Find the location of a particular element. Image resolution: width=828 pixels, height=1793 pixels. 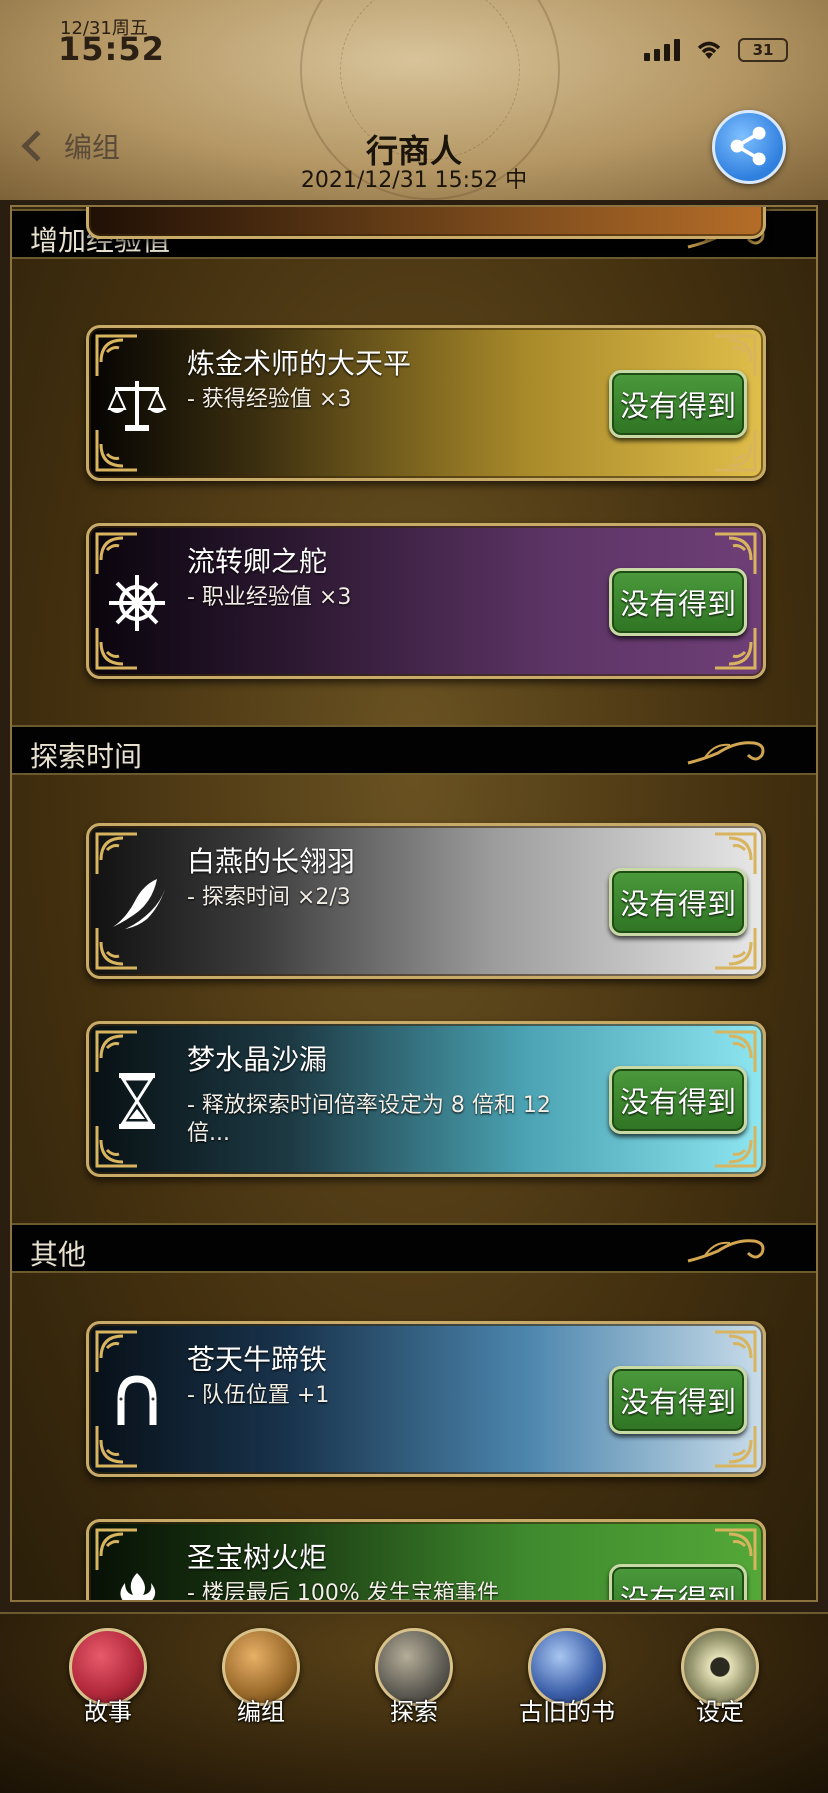

status-indicators: 31 is located at coordinates (716, 50).